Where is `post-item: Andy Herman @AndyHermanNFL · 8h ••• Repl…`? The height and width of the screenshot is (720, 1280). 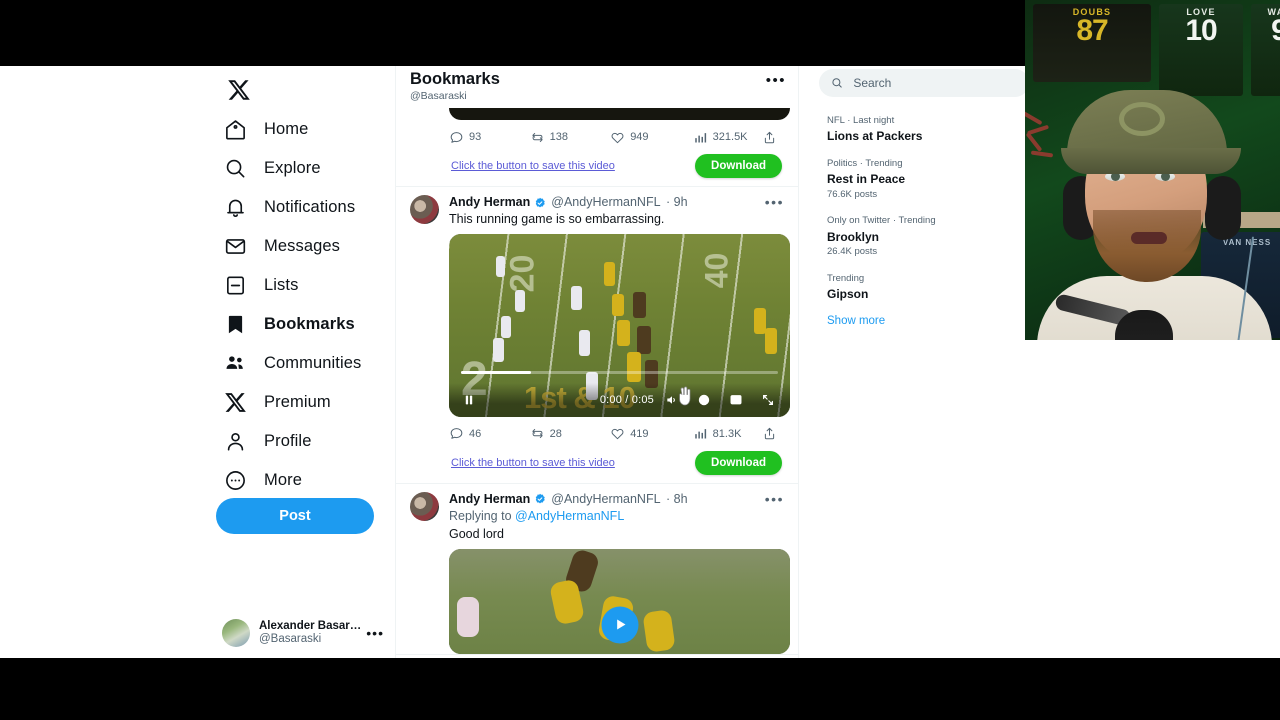
post-item: Andy Herman @AndyHermanNFL · 8h ••• Repl… is located at coordinates (597, 569).